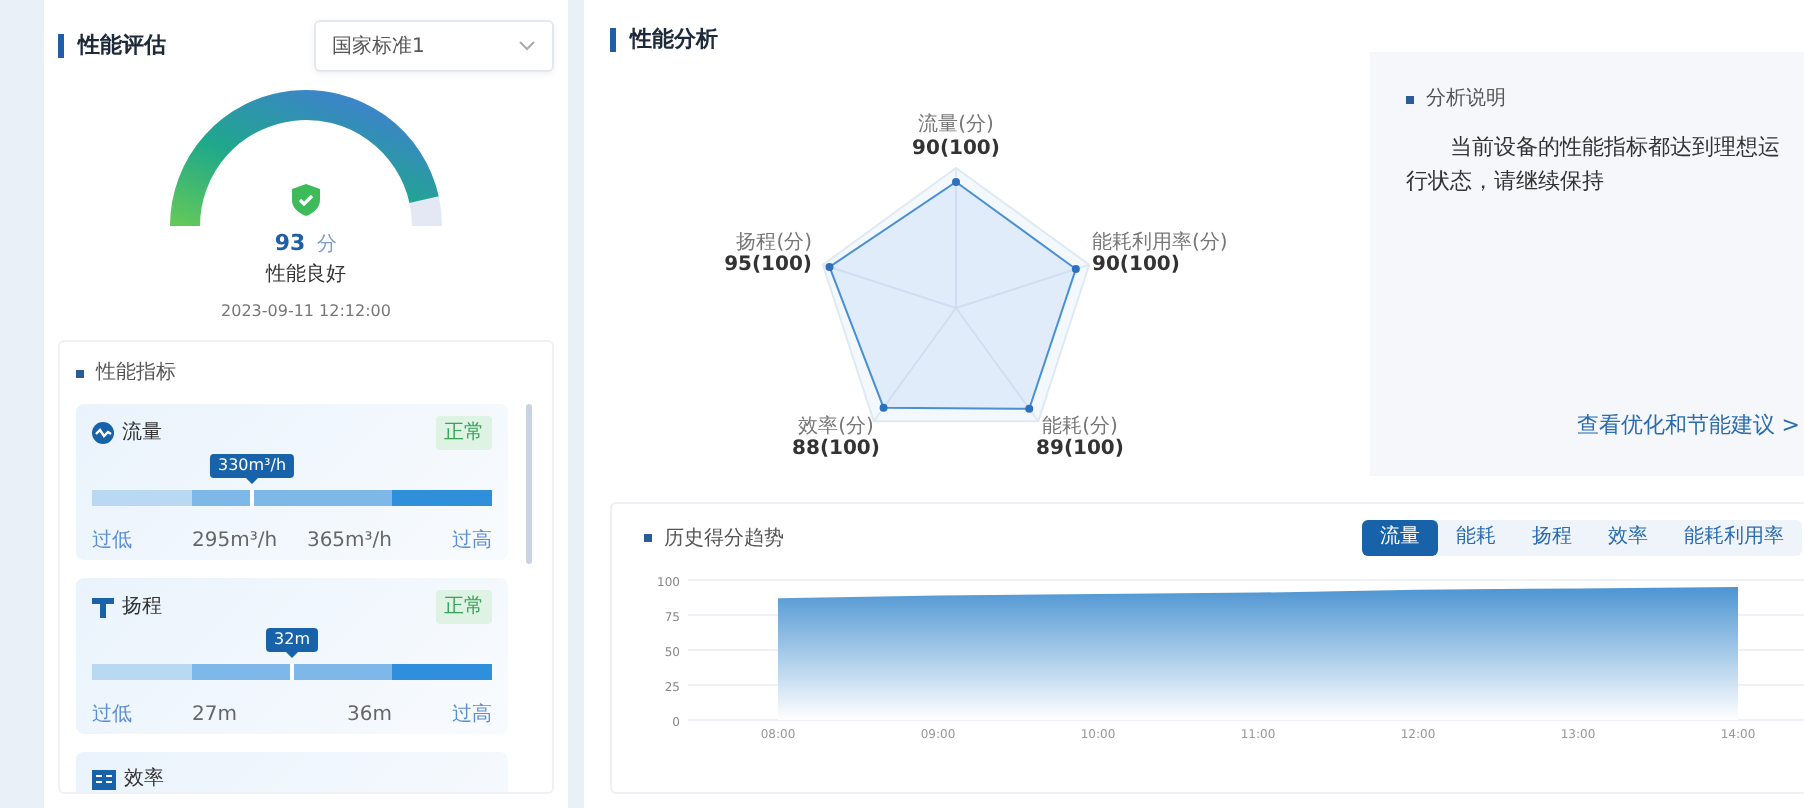  Describe the element at coordinates (774, 243) in the screenshot. I see `axis-name: 扬程(分)` at that location.